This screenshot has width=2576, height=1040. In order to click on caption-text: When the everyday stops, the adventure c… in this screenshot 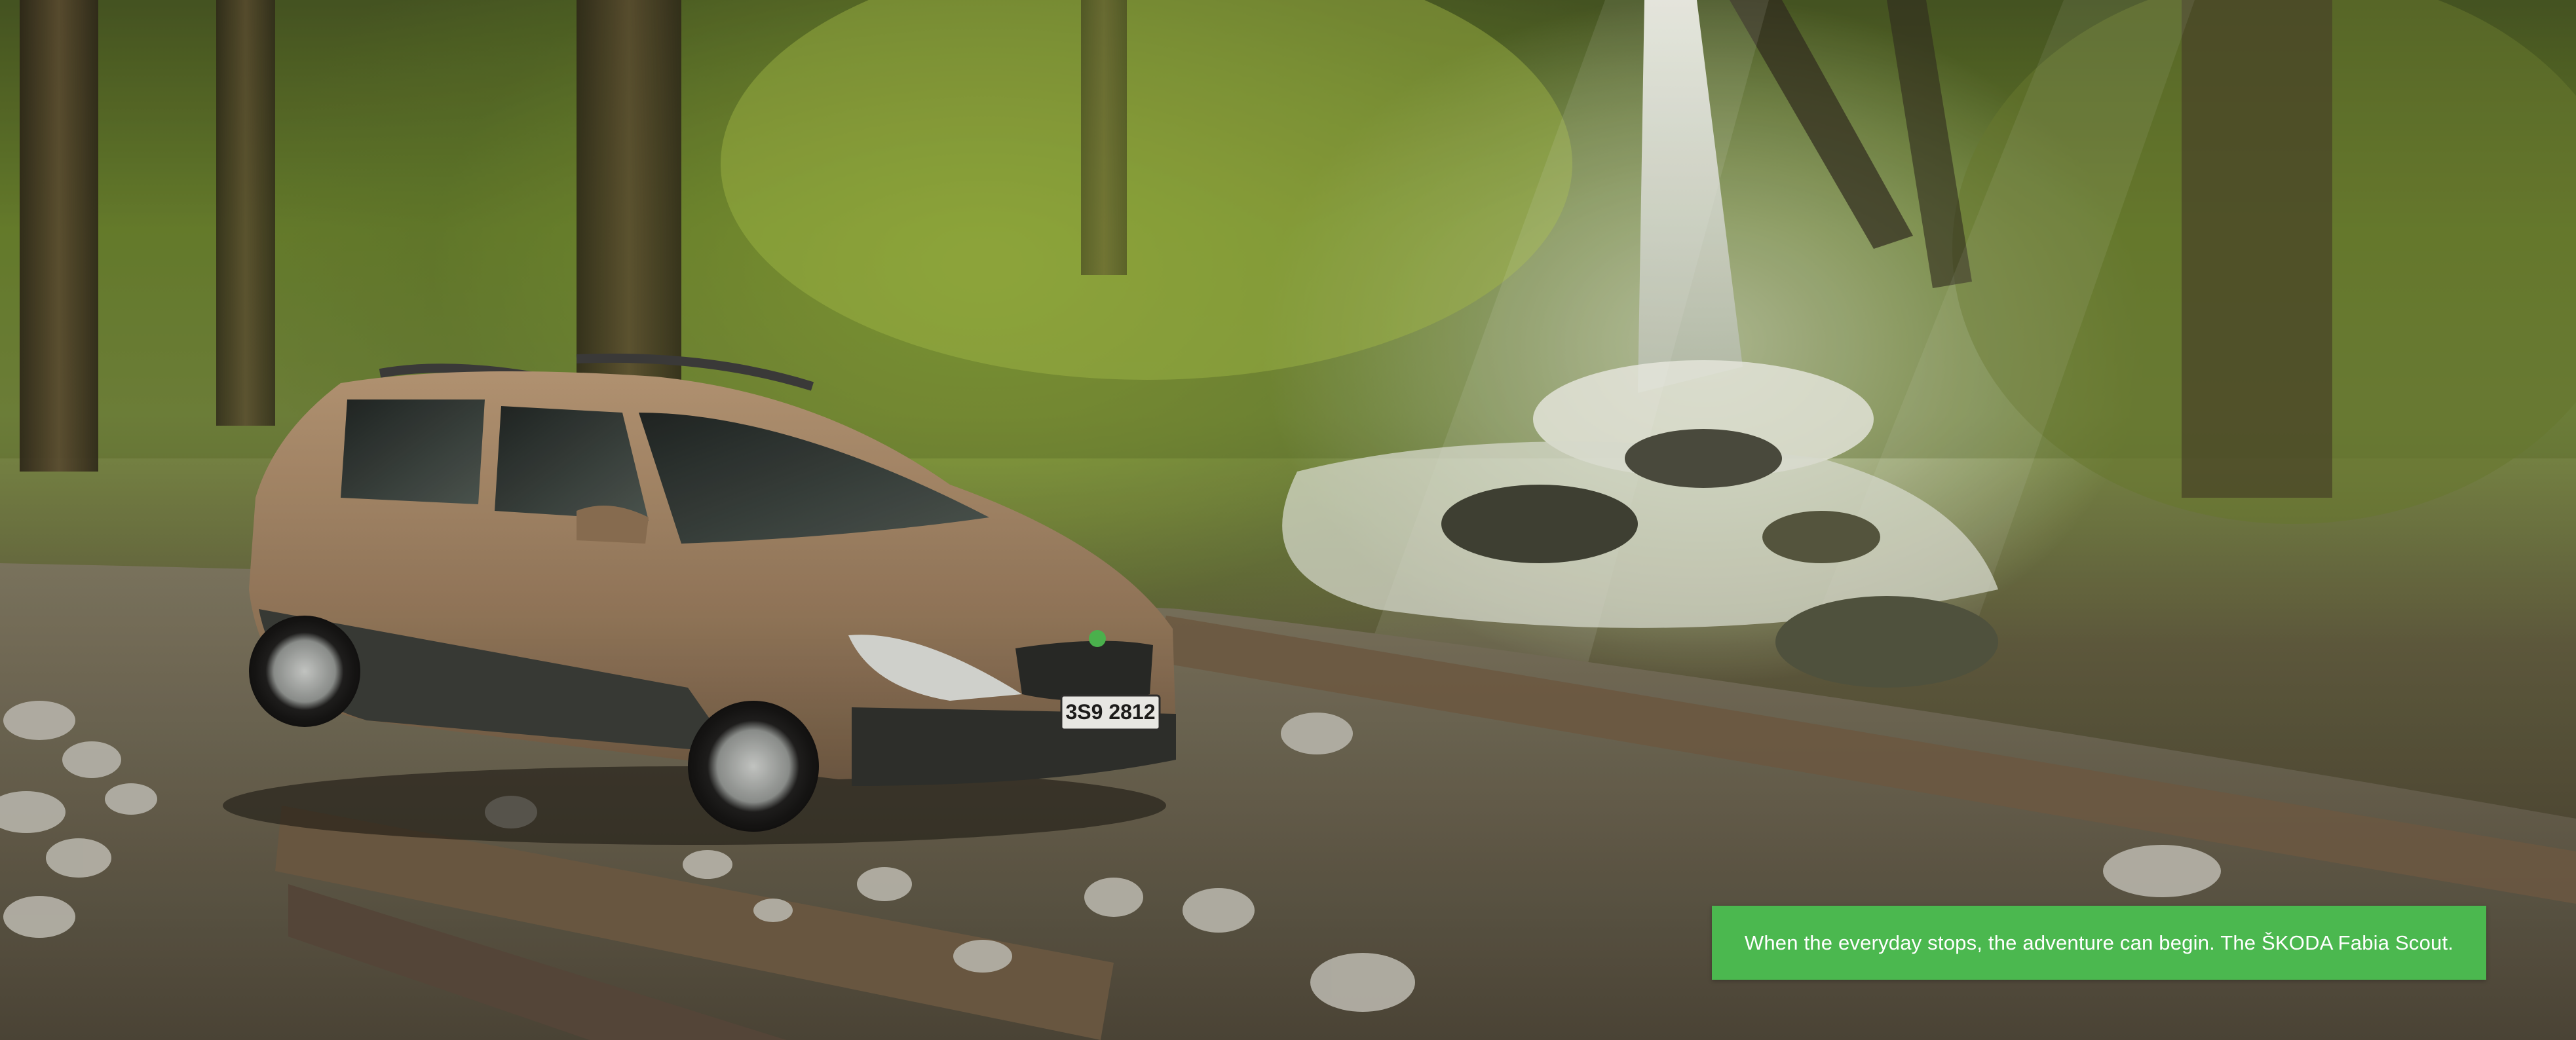, I will do `click(2099, 942)`.